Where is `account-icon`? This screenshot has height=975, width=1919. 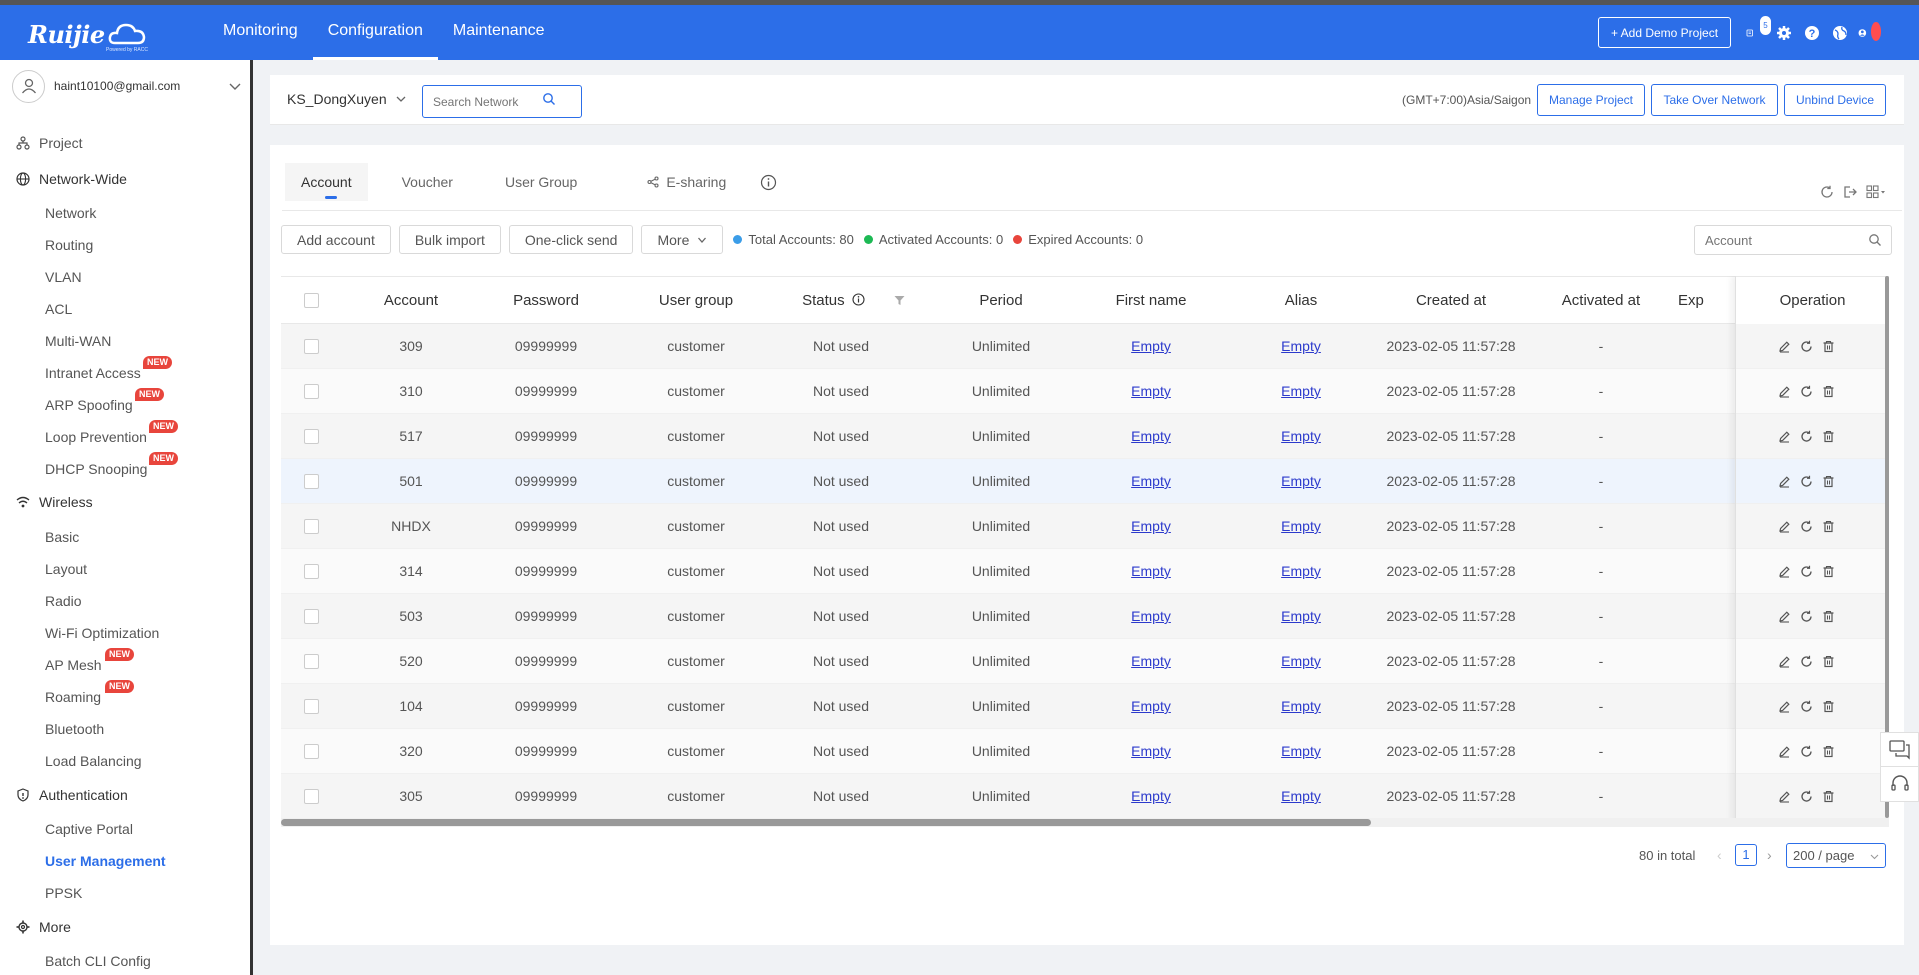 account-icon is located at coordinates (1869, 32).